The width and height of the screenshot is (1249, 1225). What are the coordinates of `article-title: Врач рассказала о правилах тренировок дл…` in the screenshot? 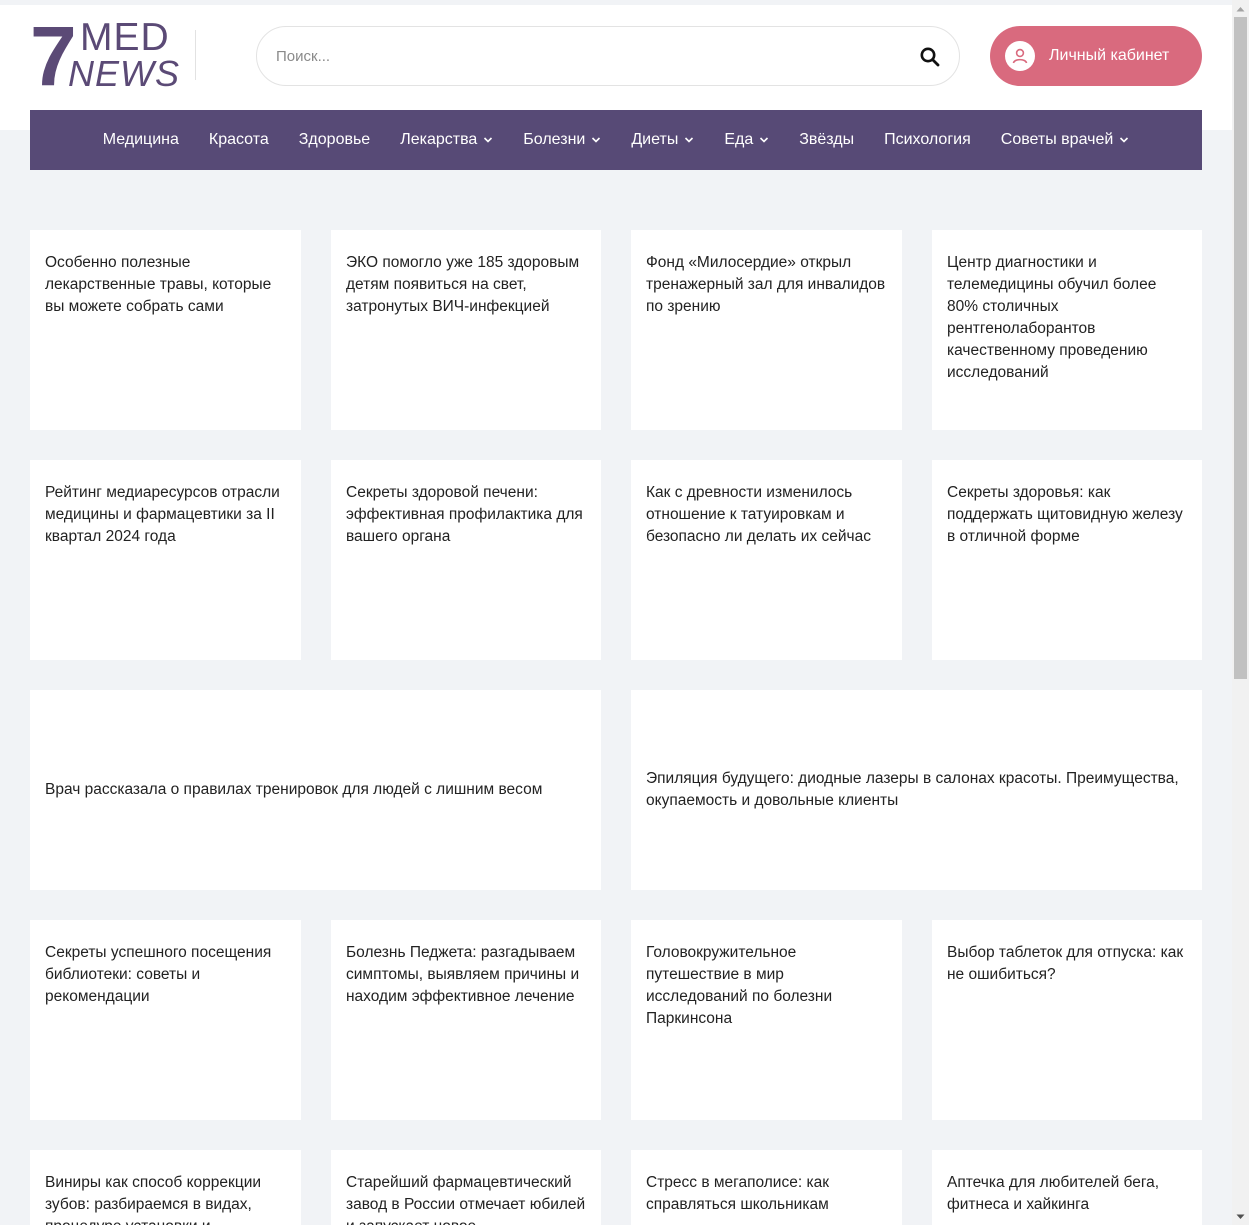 It's located at (294, 789).